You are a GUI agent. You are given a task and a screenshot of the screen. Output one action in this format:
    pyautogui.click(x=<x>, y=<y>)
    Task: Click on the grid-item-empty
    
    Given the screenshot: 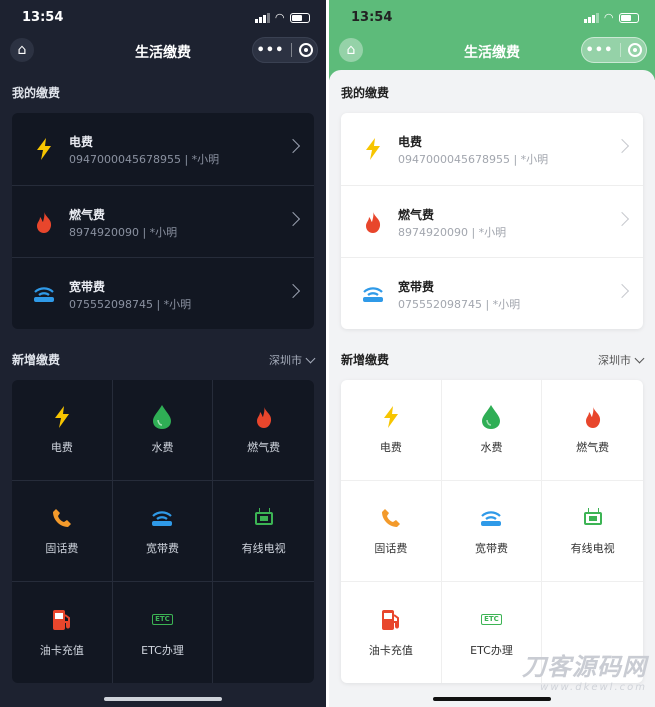 What is the action you would take?
    pyautogui.click(x=263, y=632)
    